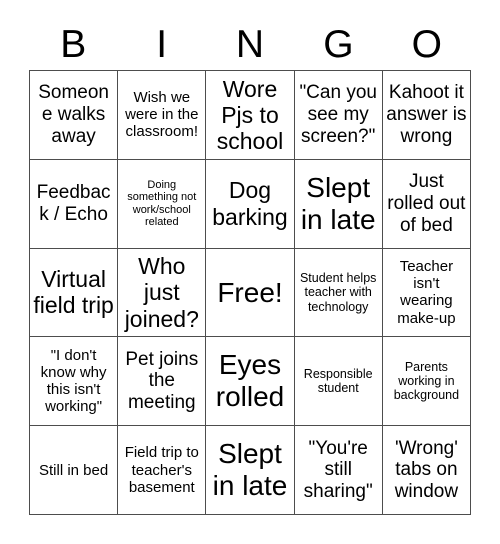 The width and height of the screenshot is (500, 544). I want to click on bingo-cell-text: "I don't know why this isn't working", so click(73, 381).